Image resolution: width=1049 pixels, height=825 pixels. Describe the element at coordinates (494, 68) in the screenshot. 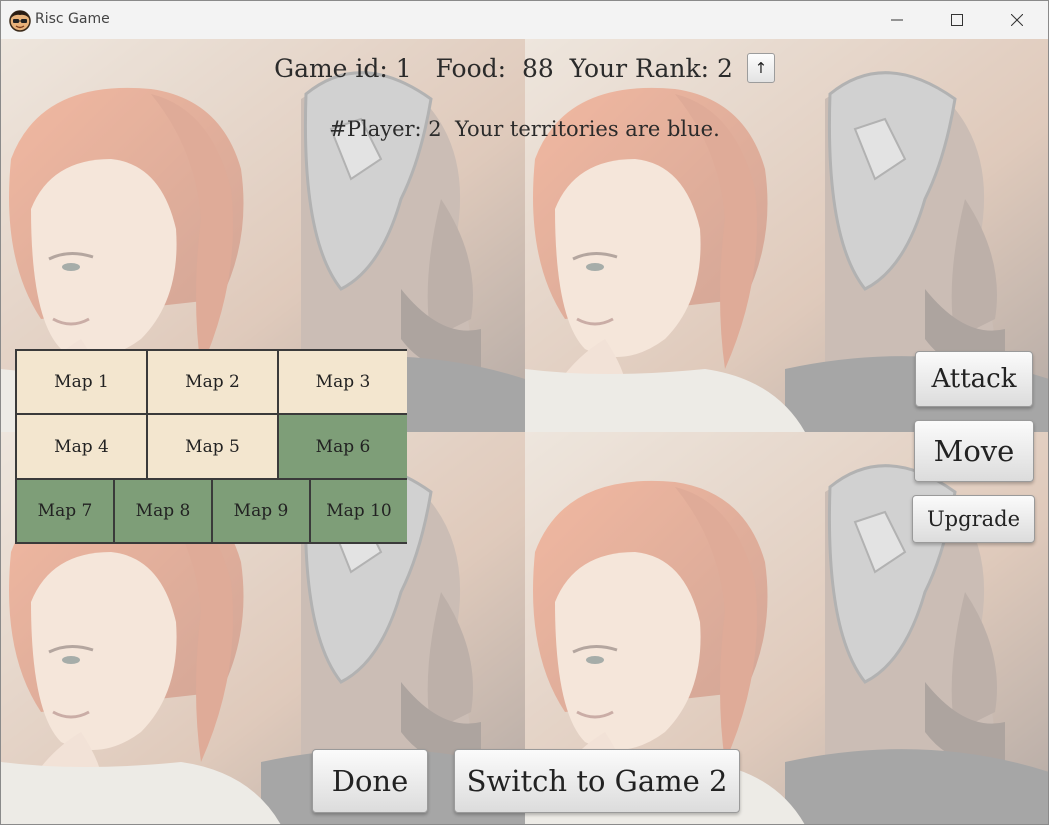

I see `food-label: Food: 88` at that location.